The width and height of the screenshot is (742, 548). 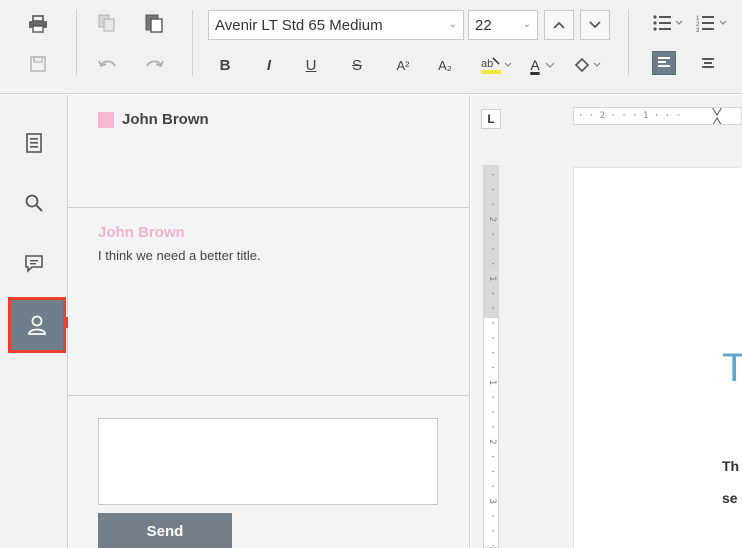 I want to click on paste-icon, so click(x=154, y=23).